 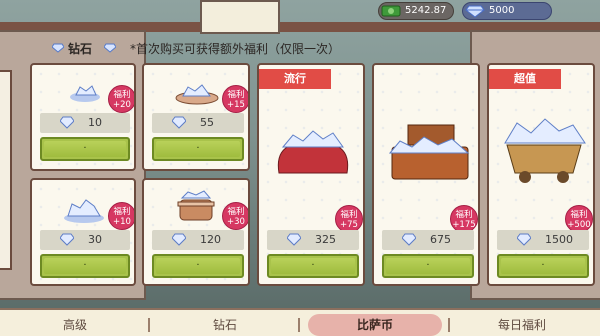 I want to click on bonus-badge: 福利 +20, so click(x=121, y=99).